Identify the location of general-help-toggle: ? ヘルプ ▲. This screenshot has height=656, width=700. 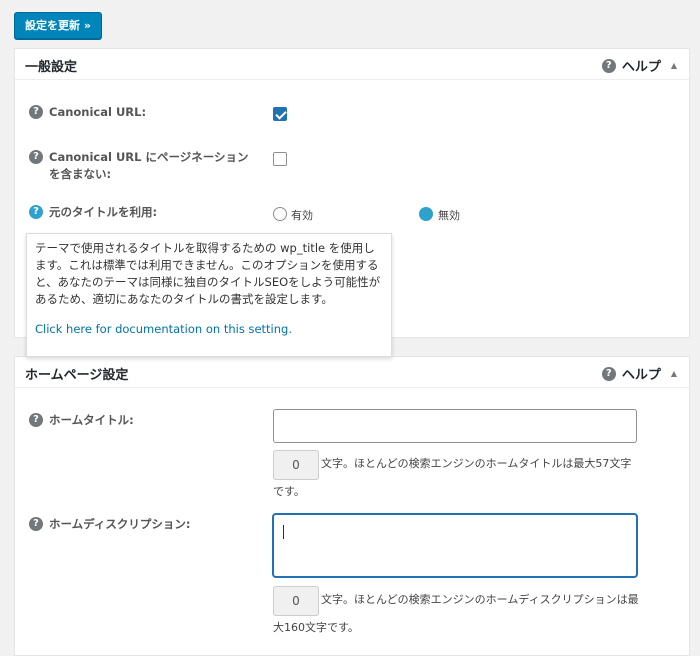
(639, 65).